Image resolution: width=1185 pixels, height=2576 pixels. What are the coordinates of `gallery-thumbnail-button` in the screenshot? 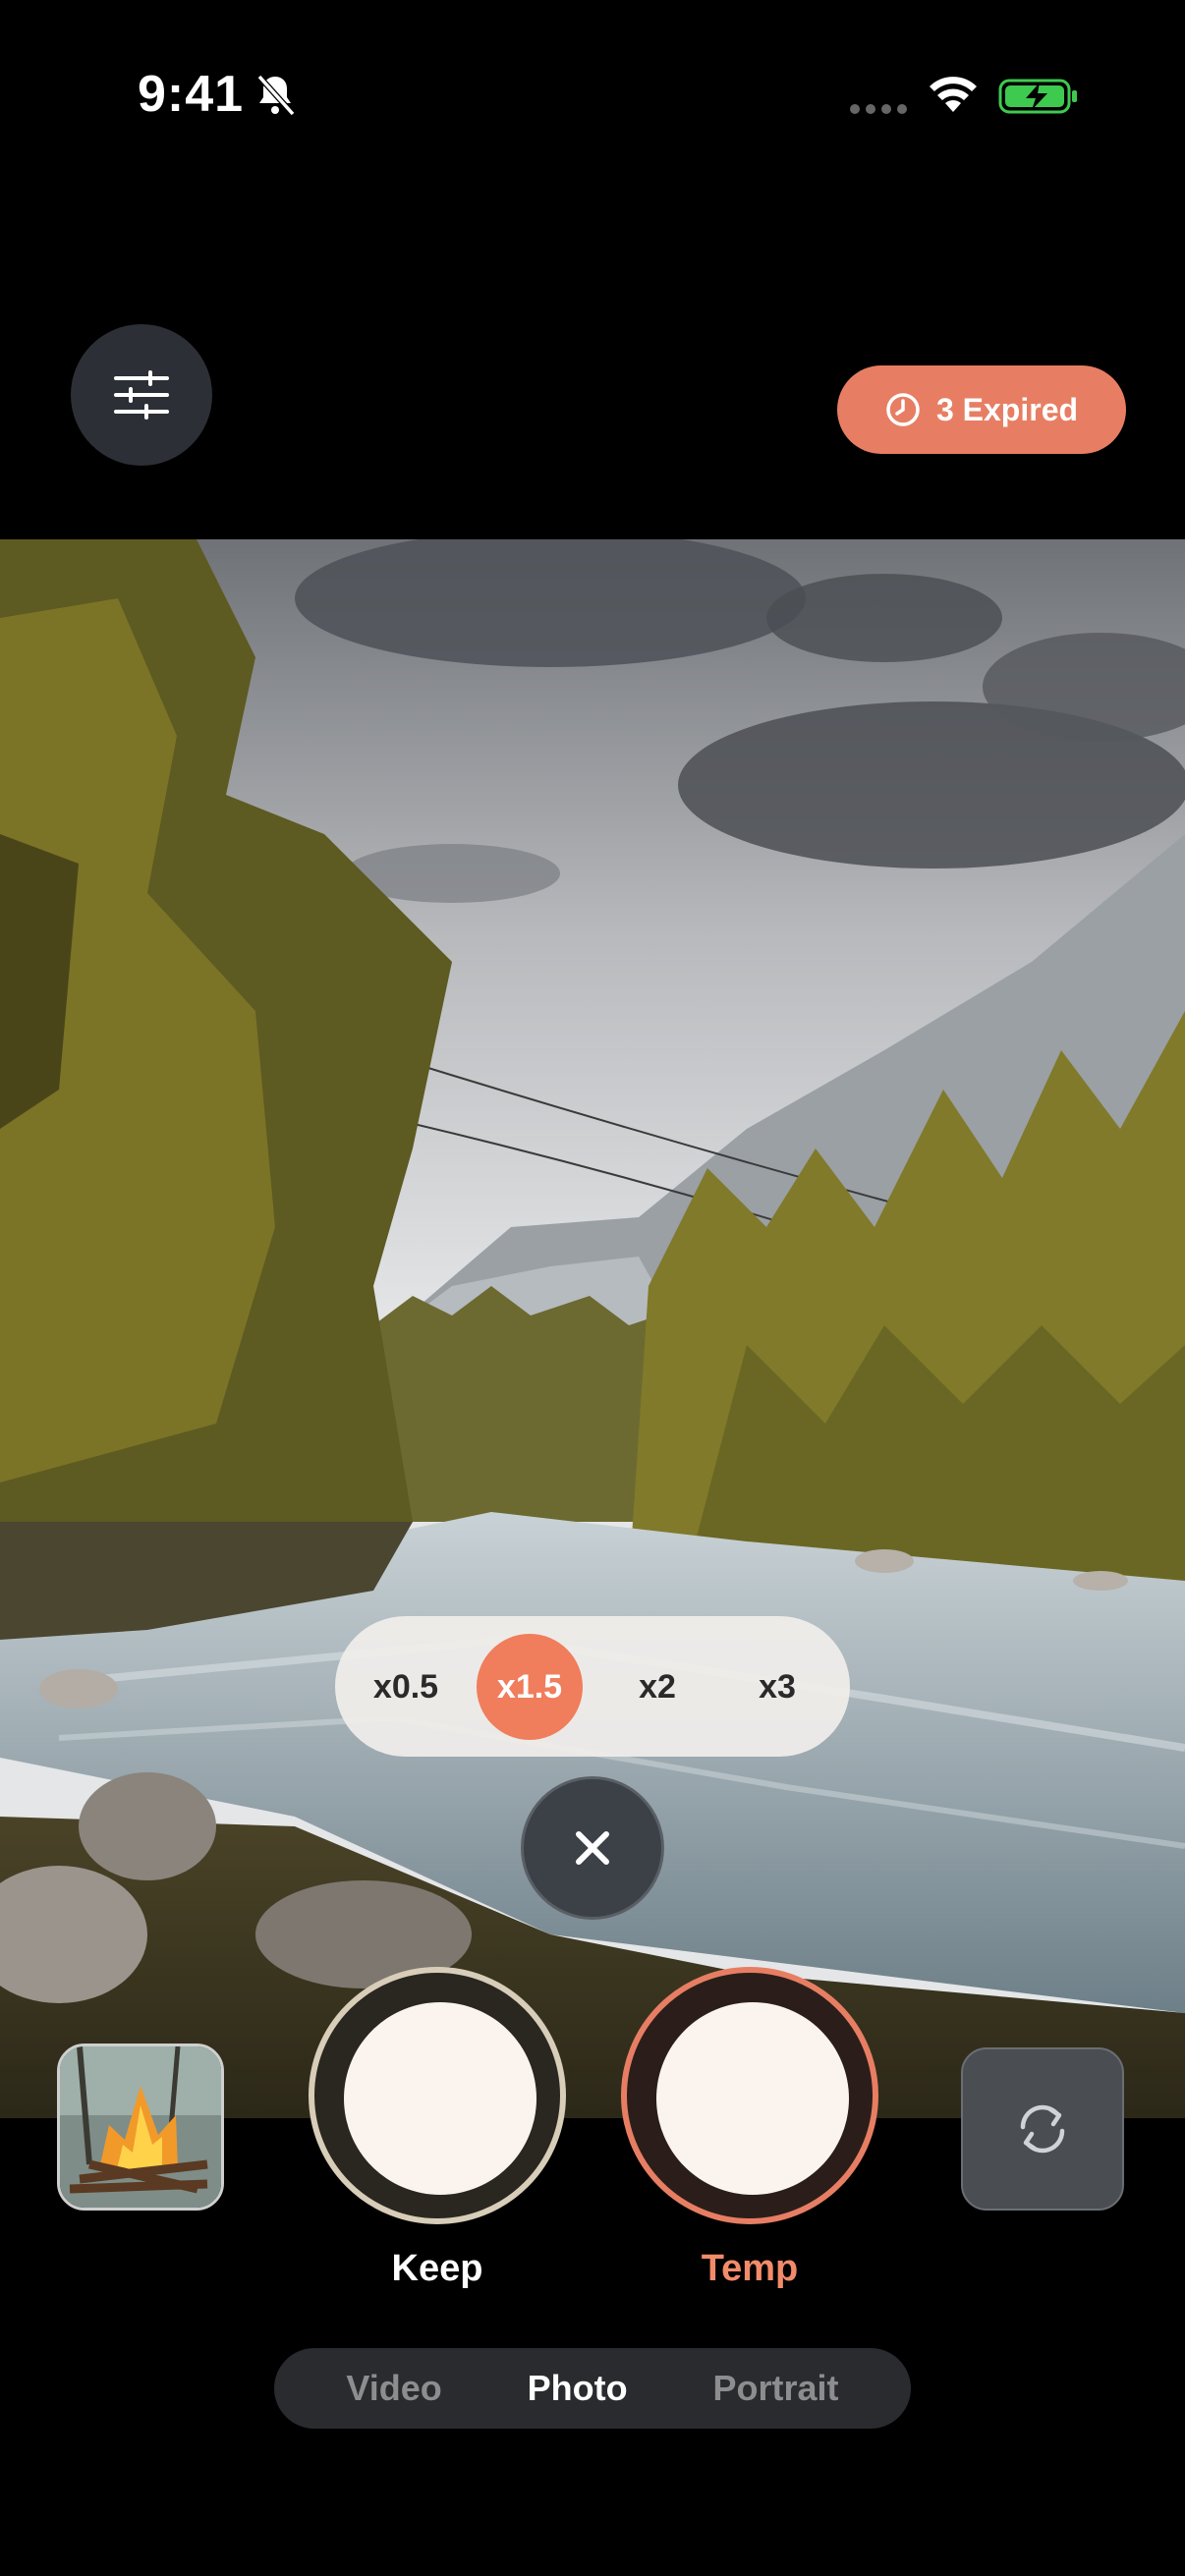 It's located at (140, 2127).